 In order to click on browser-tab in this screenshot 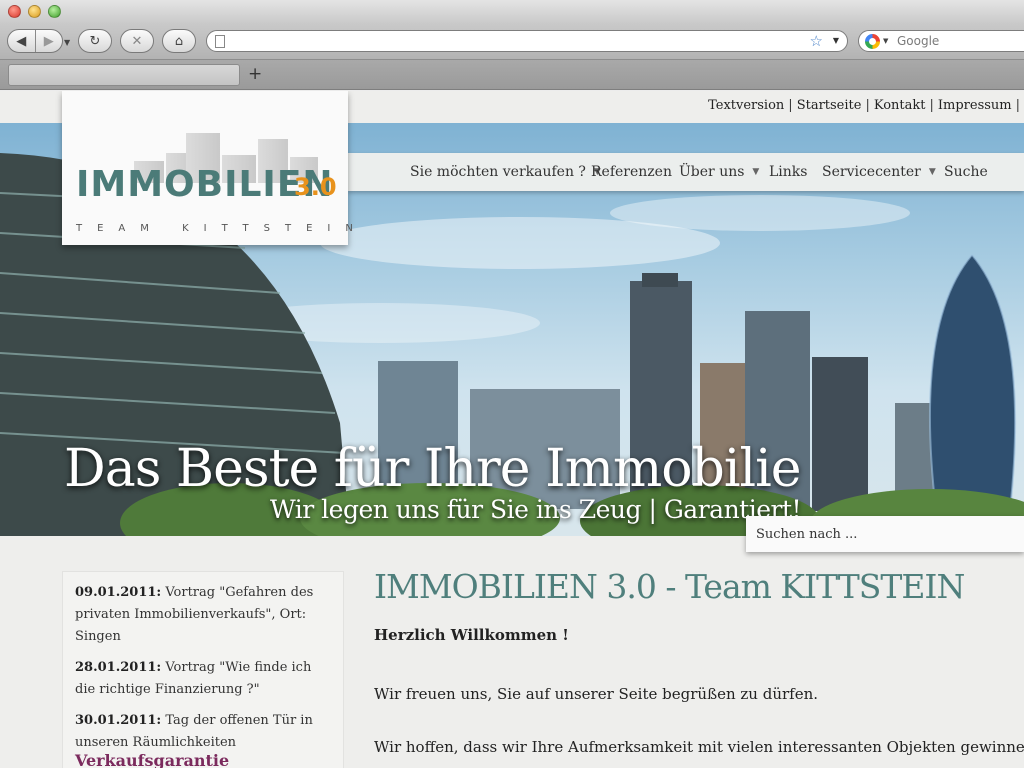, I will do `click(124, 75)`.